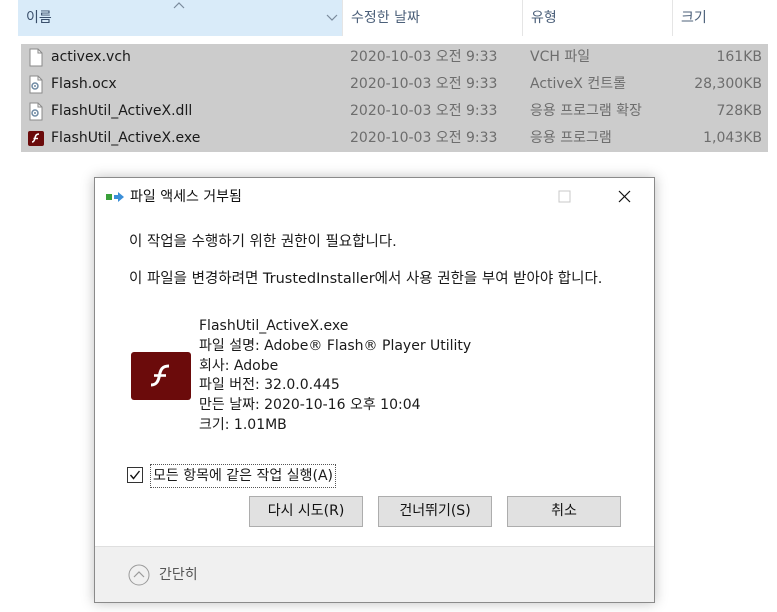  What do you see at coordinates (179, 5) in the screenshot?
I see `sort-ascending-icon` at bounding box center [179, 5].